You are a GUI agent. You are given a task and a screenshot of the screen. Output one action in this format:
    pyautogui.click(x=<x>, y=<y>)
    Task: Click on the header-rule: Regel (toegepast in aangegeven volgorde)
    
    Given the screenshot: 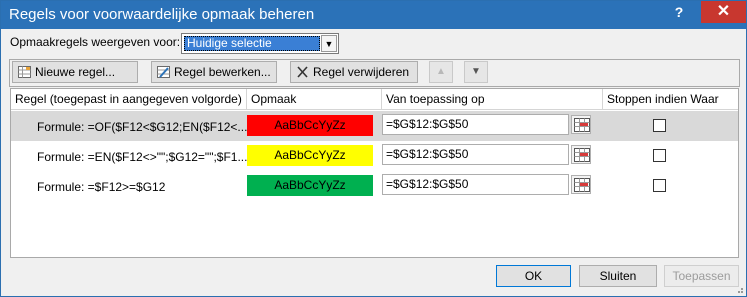 What is the action you would take?
    pyautogui.click(x=129, y=99)
    